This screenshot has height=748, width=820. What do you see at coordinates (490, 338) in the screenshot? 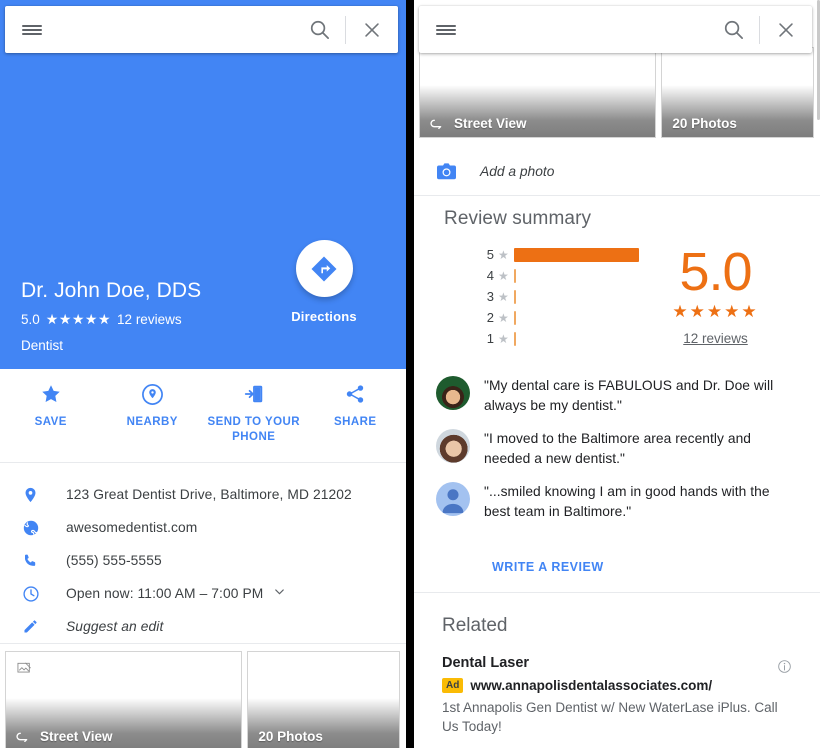
I see `histogram-star-number: 1` at bounding box center [490, 338].